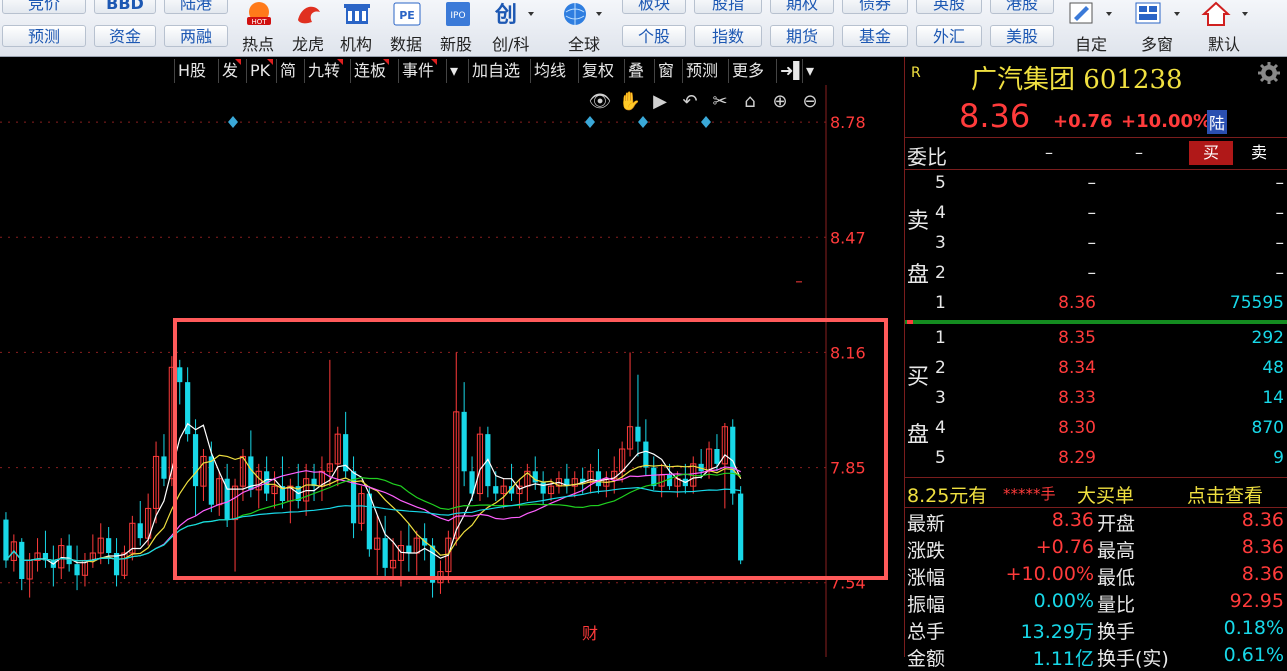  Describe the element at coordinates (357, 14) in the screenshot. I see `institution-icon` at that location.